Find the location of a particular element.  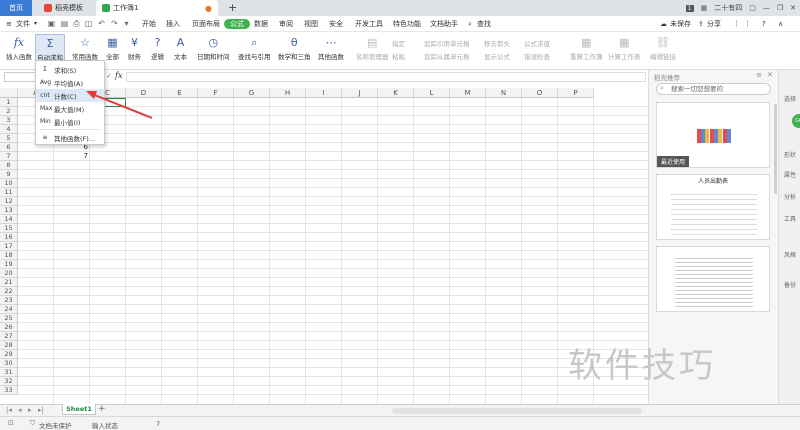

sheet-tab-bar: |◂ ◂ ▸ ▸| + is located at coordinates (400, 410).